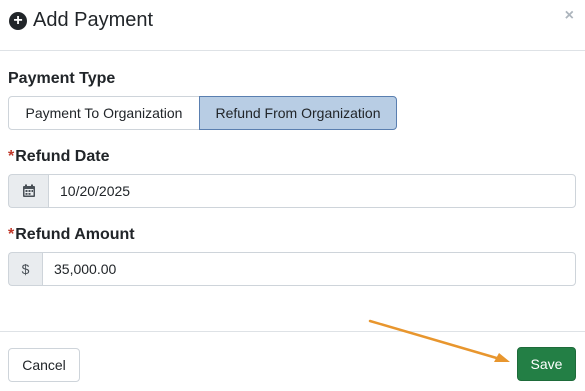  I want to click on cancel-button: Cancel, so click(44, 365).